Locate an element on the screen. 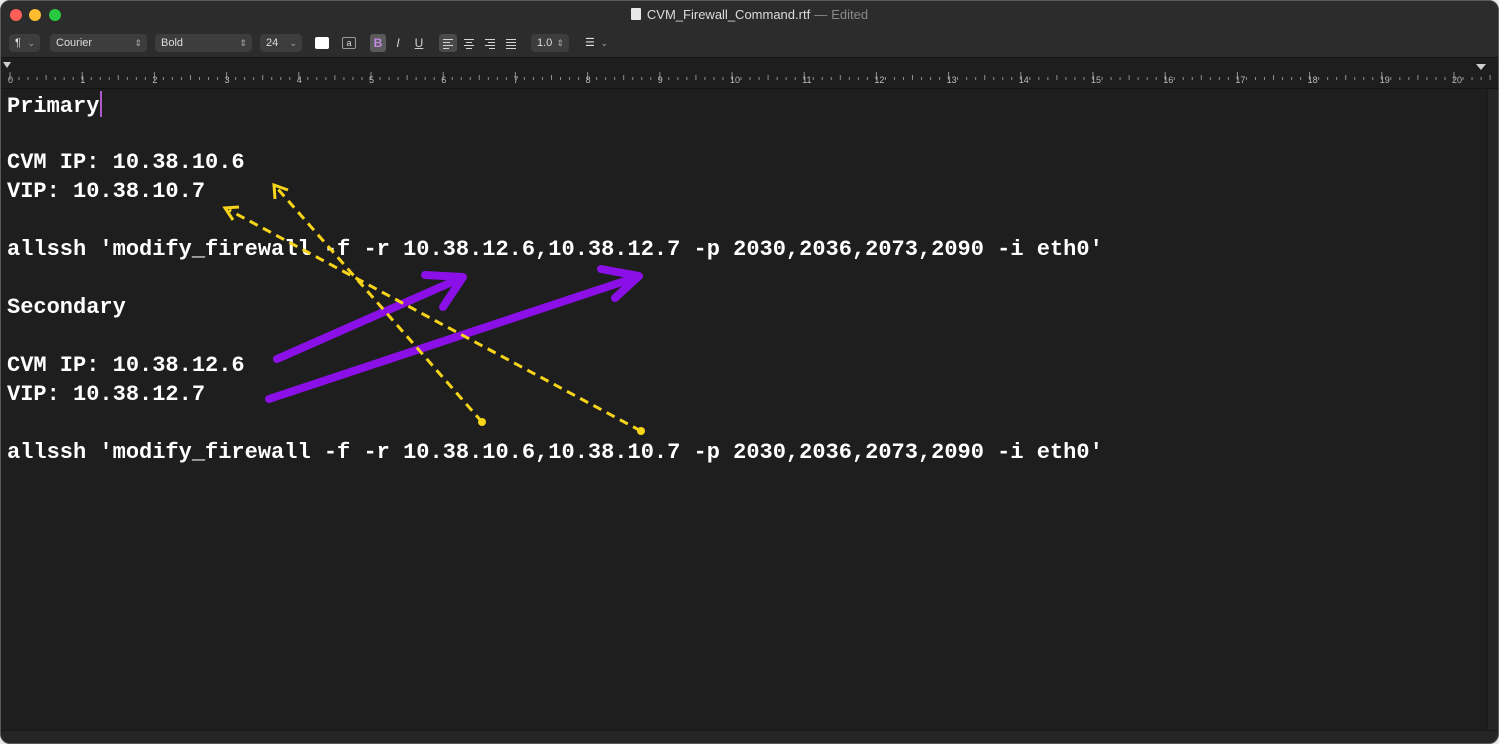 The image size is (1499, 744). document-icon is located at coordinates (635, 14).